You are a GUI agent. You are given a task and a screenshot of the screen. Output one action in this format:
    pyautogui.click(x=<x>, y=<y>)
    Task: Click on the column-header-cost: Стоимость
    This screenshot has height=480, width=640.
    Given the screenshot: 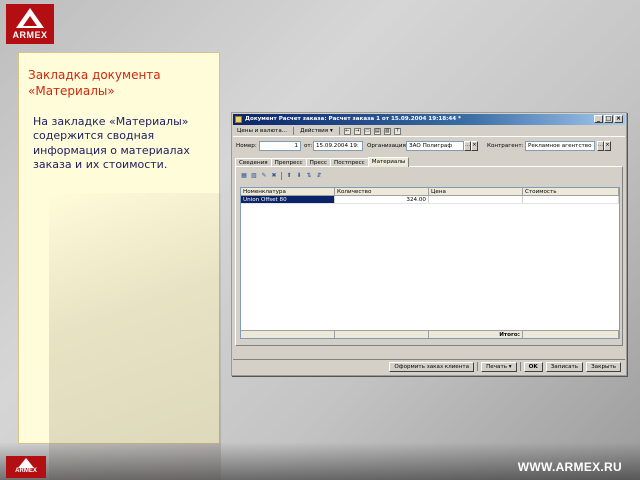 What is the action you would take?
    pyautogui.click(x=571, y=191)
    